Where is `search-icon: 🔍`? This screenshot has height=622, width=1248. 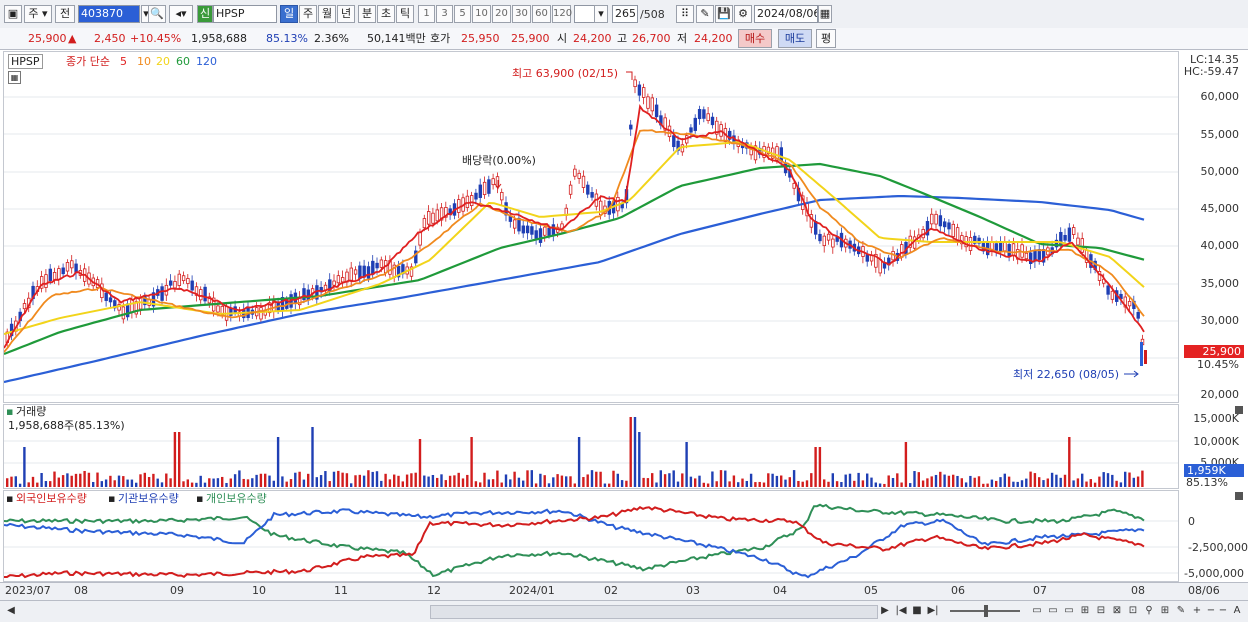
search-icon: 🔍 is located at coordinates (157, 14).